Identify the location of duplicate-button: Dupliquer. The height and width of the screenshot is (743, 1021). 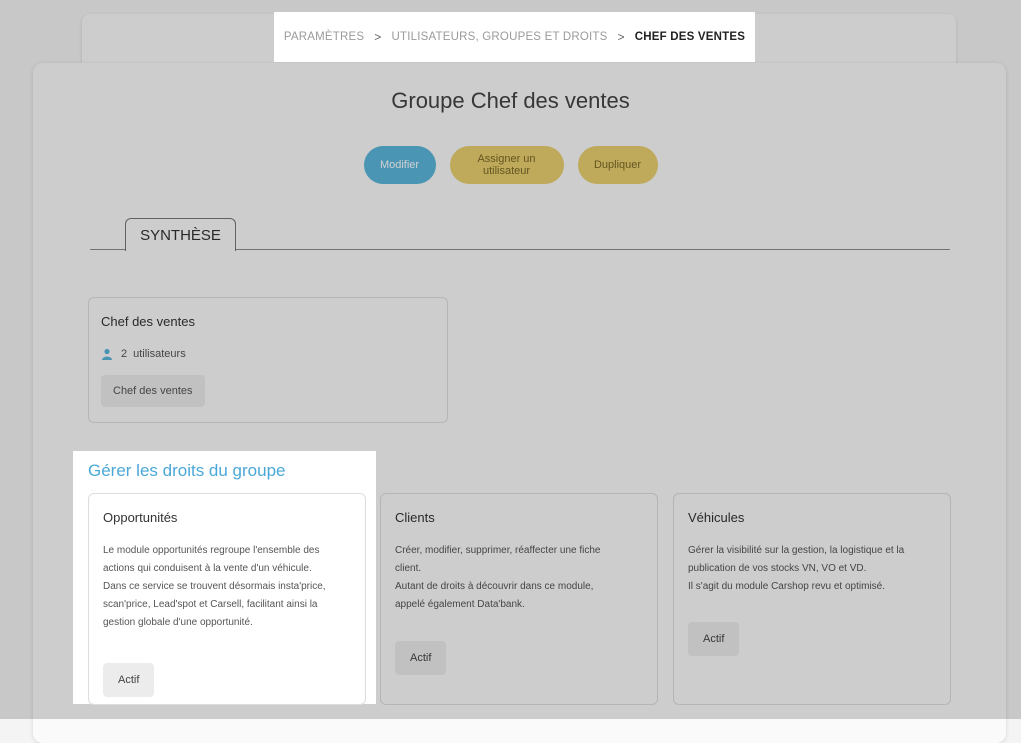
(617, 165).